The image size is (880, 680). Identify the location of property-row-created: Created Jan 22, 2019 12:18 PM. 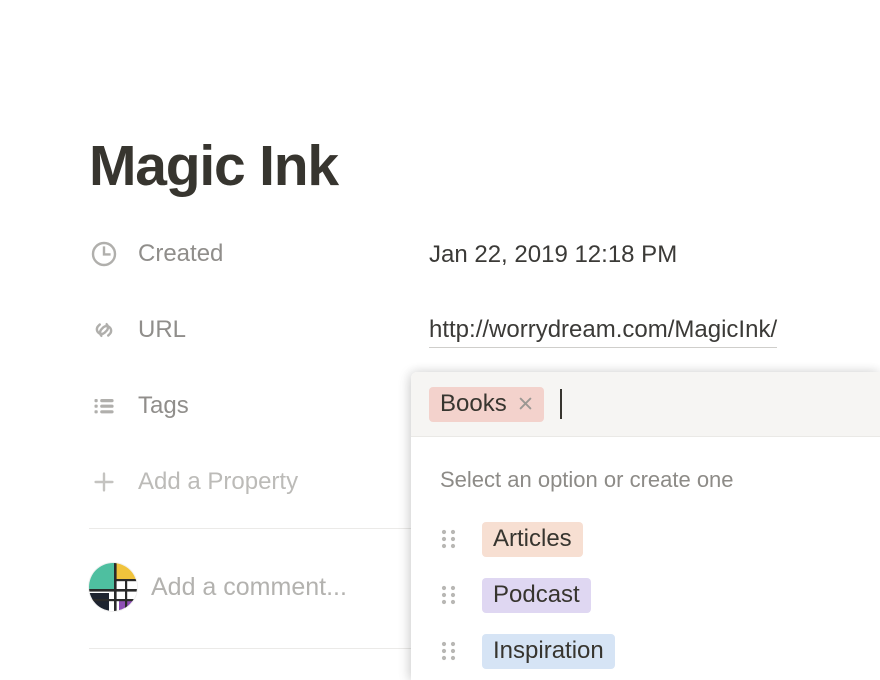
(479, 270).